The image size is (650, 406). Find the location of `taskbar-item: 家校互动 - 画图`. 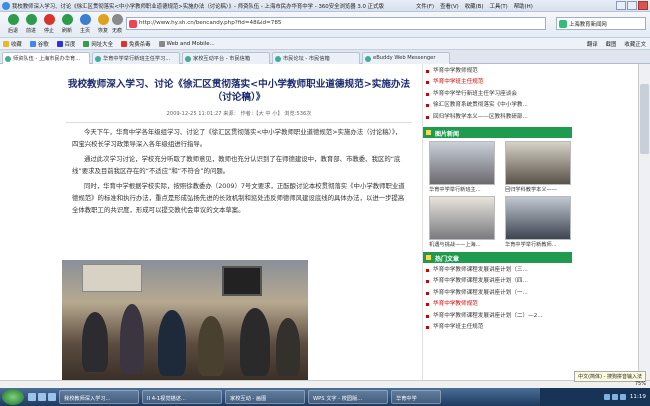

taskbar-item: 家校互动 - 画图 is located at coordinates (265, 397).